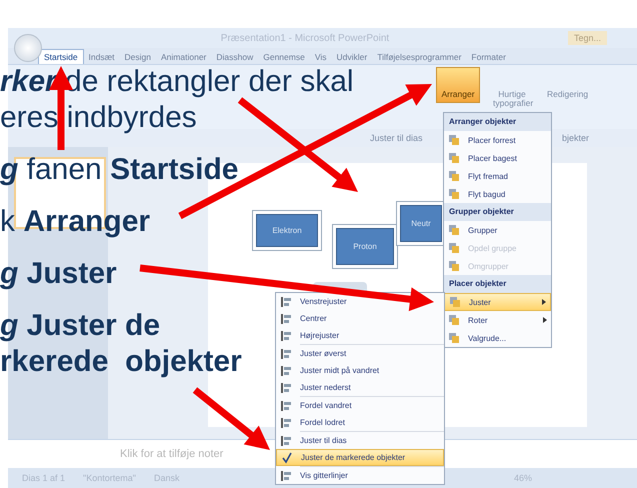 The height and width of the screenshot is (488, 637). I want to click on menu-item: Flyt bagud, so click(497, 194).